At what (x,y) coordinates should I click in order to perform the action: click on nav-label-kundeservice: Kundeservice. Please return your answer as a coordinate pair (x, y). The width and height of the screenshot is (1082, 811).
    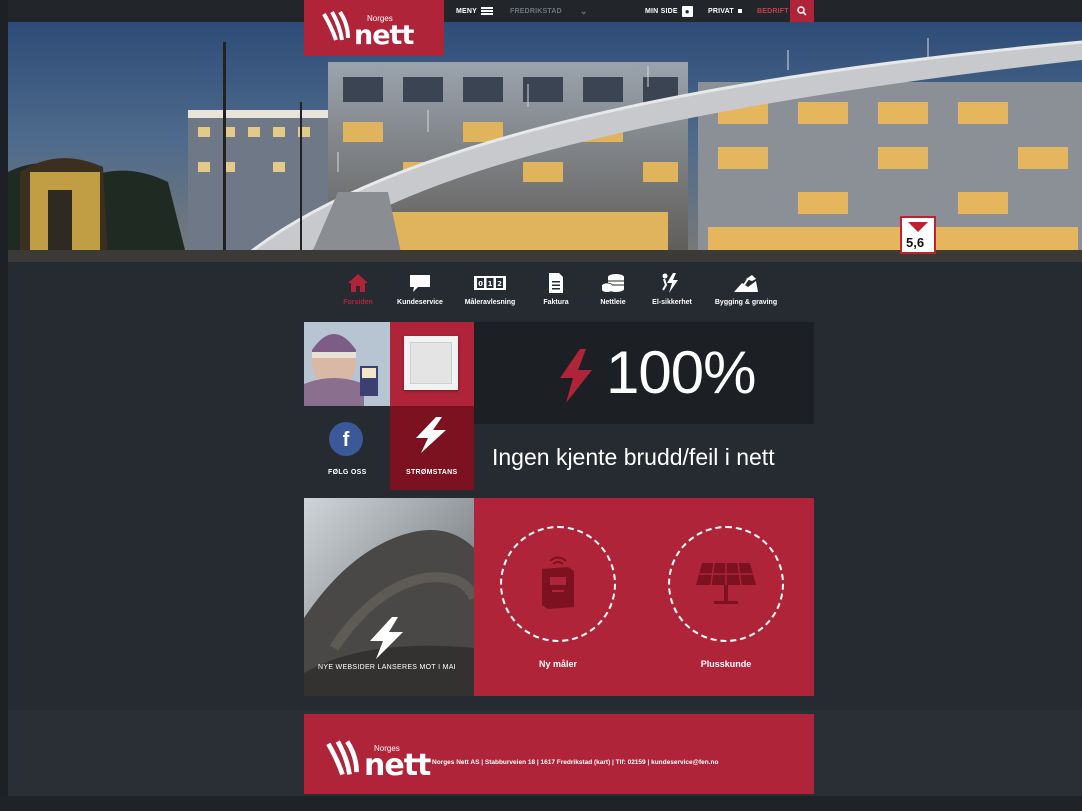
    Looking at the image, I should click on (420, 302).